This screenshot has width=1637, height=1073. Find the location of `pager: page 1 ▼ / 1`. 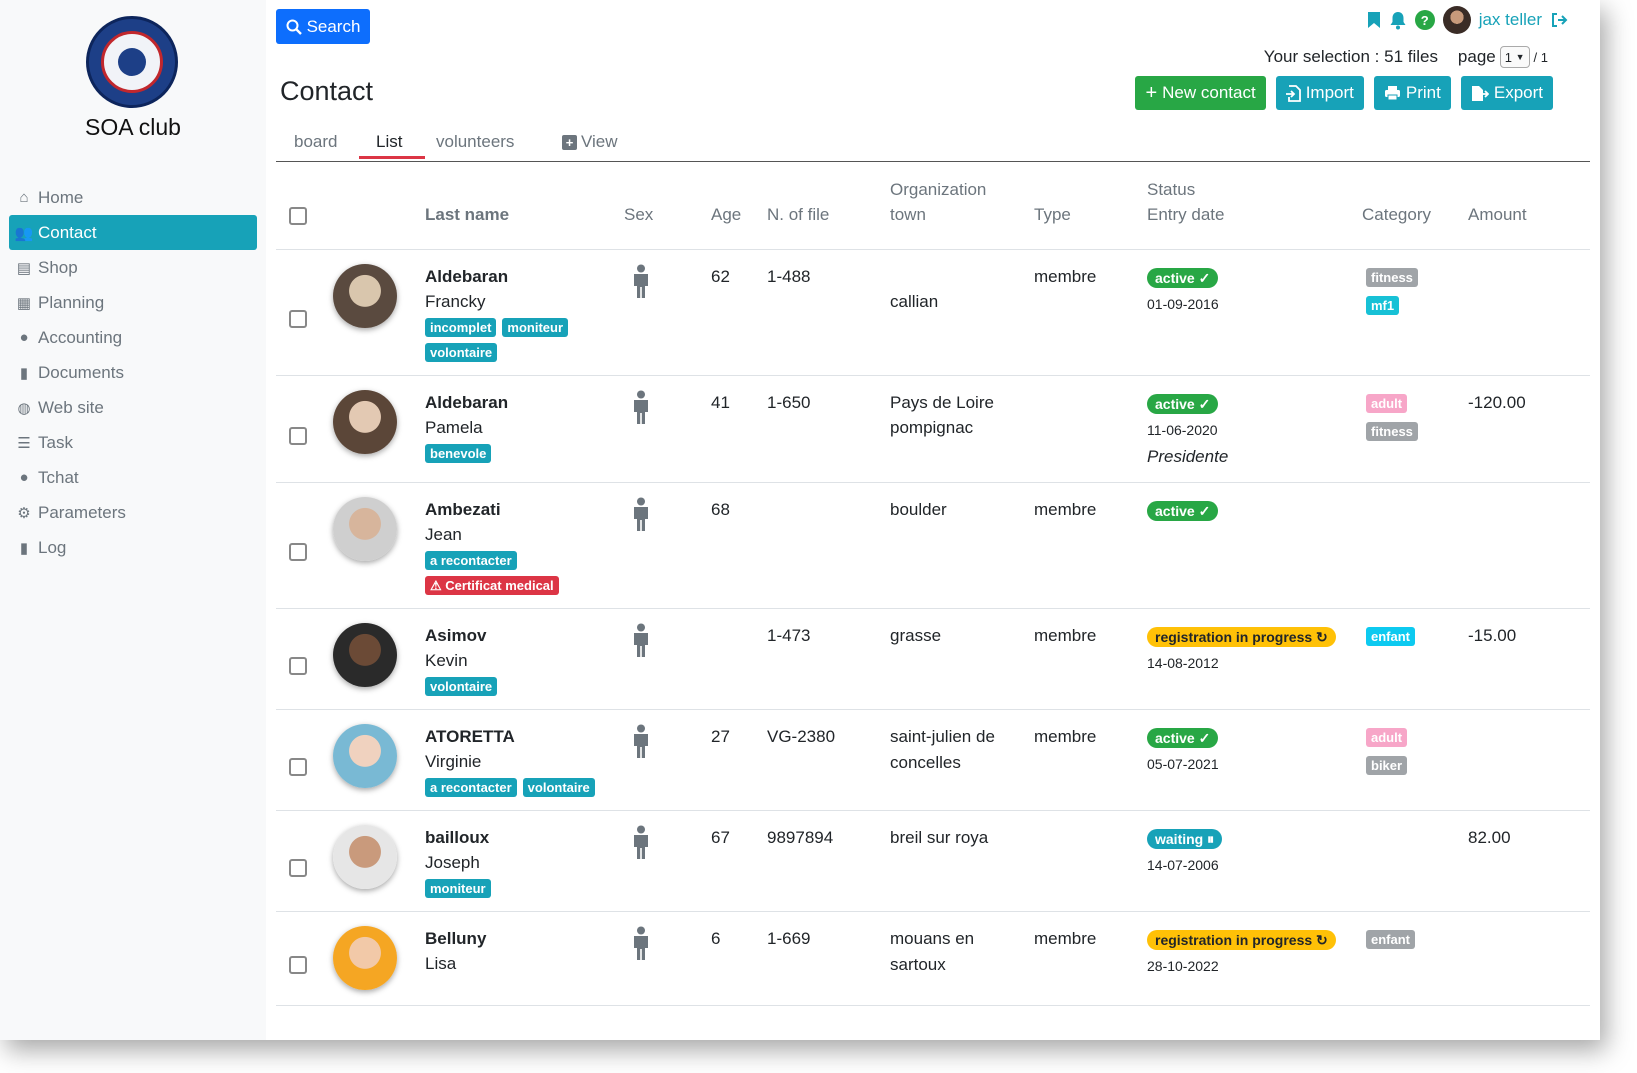

pager: page 1 ▼ / 1 is located at coordinates (1503, 57).